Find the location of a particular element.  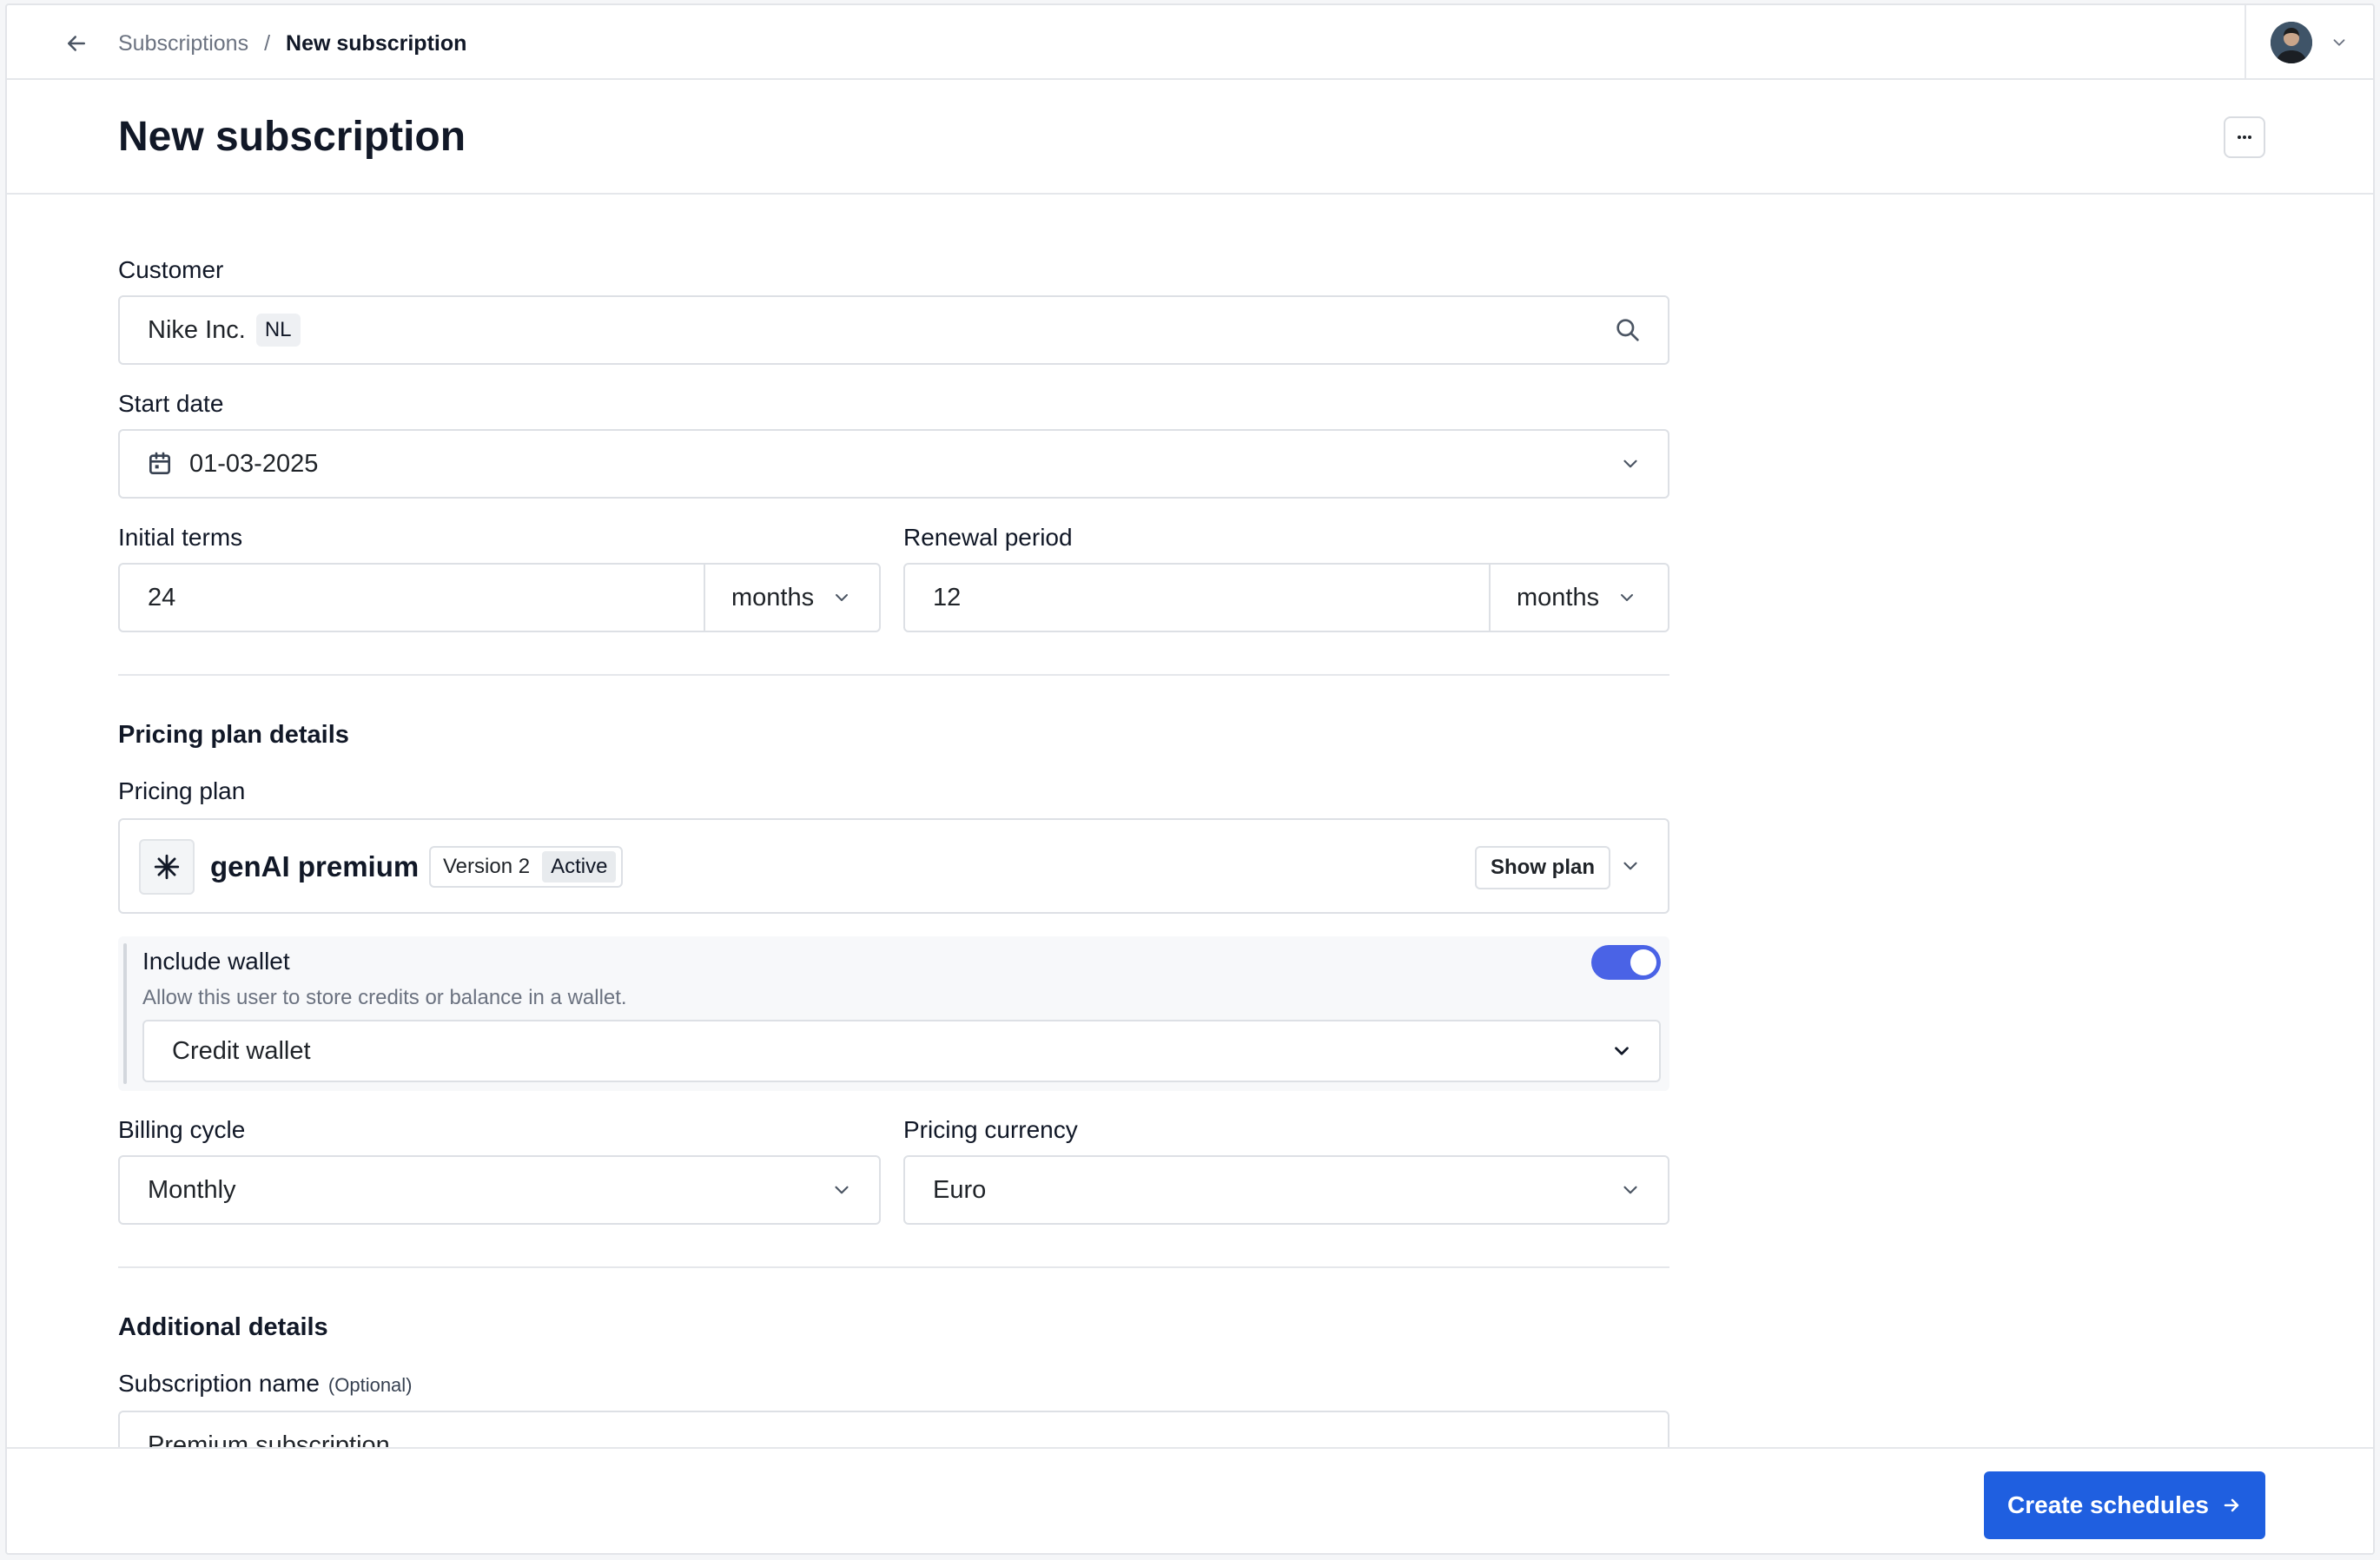

plan-version-badge: Version 2 Active is located at coordinates (526, 867).